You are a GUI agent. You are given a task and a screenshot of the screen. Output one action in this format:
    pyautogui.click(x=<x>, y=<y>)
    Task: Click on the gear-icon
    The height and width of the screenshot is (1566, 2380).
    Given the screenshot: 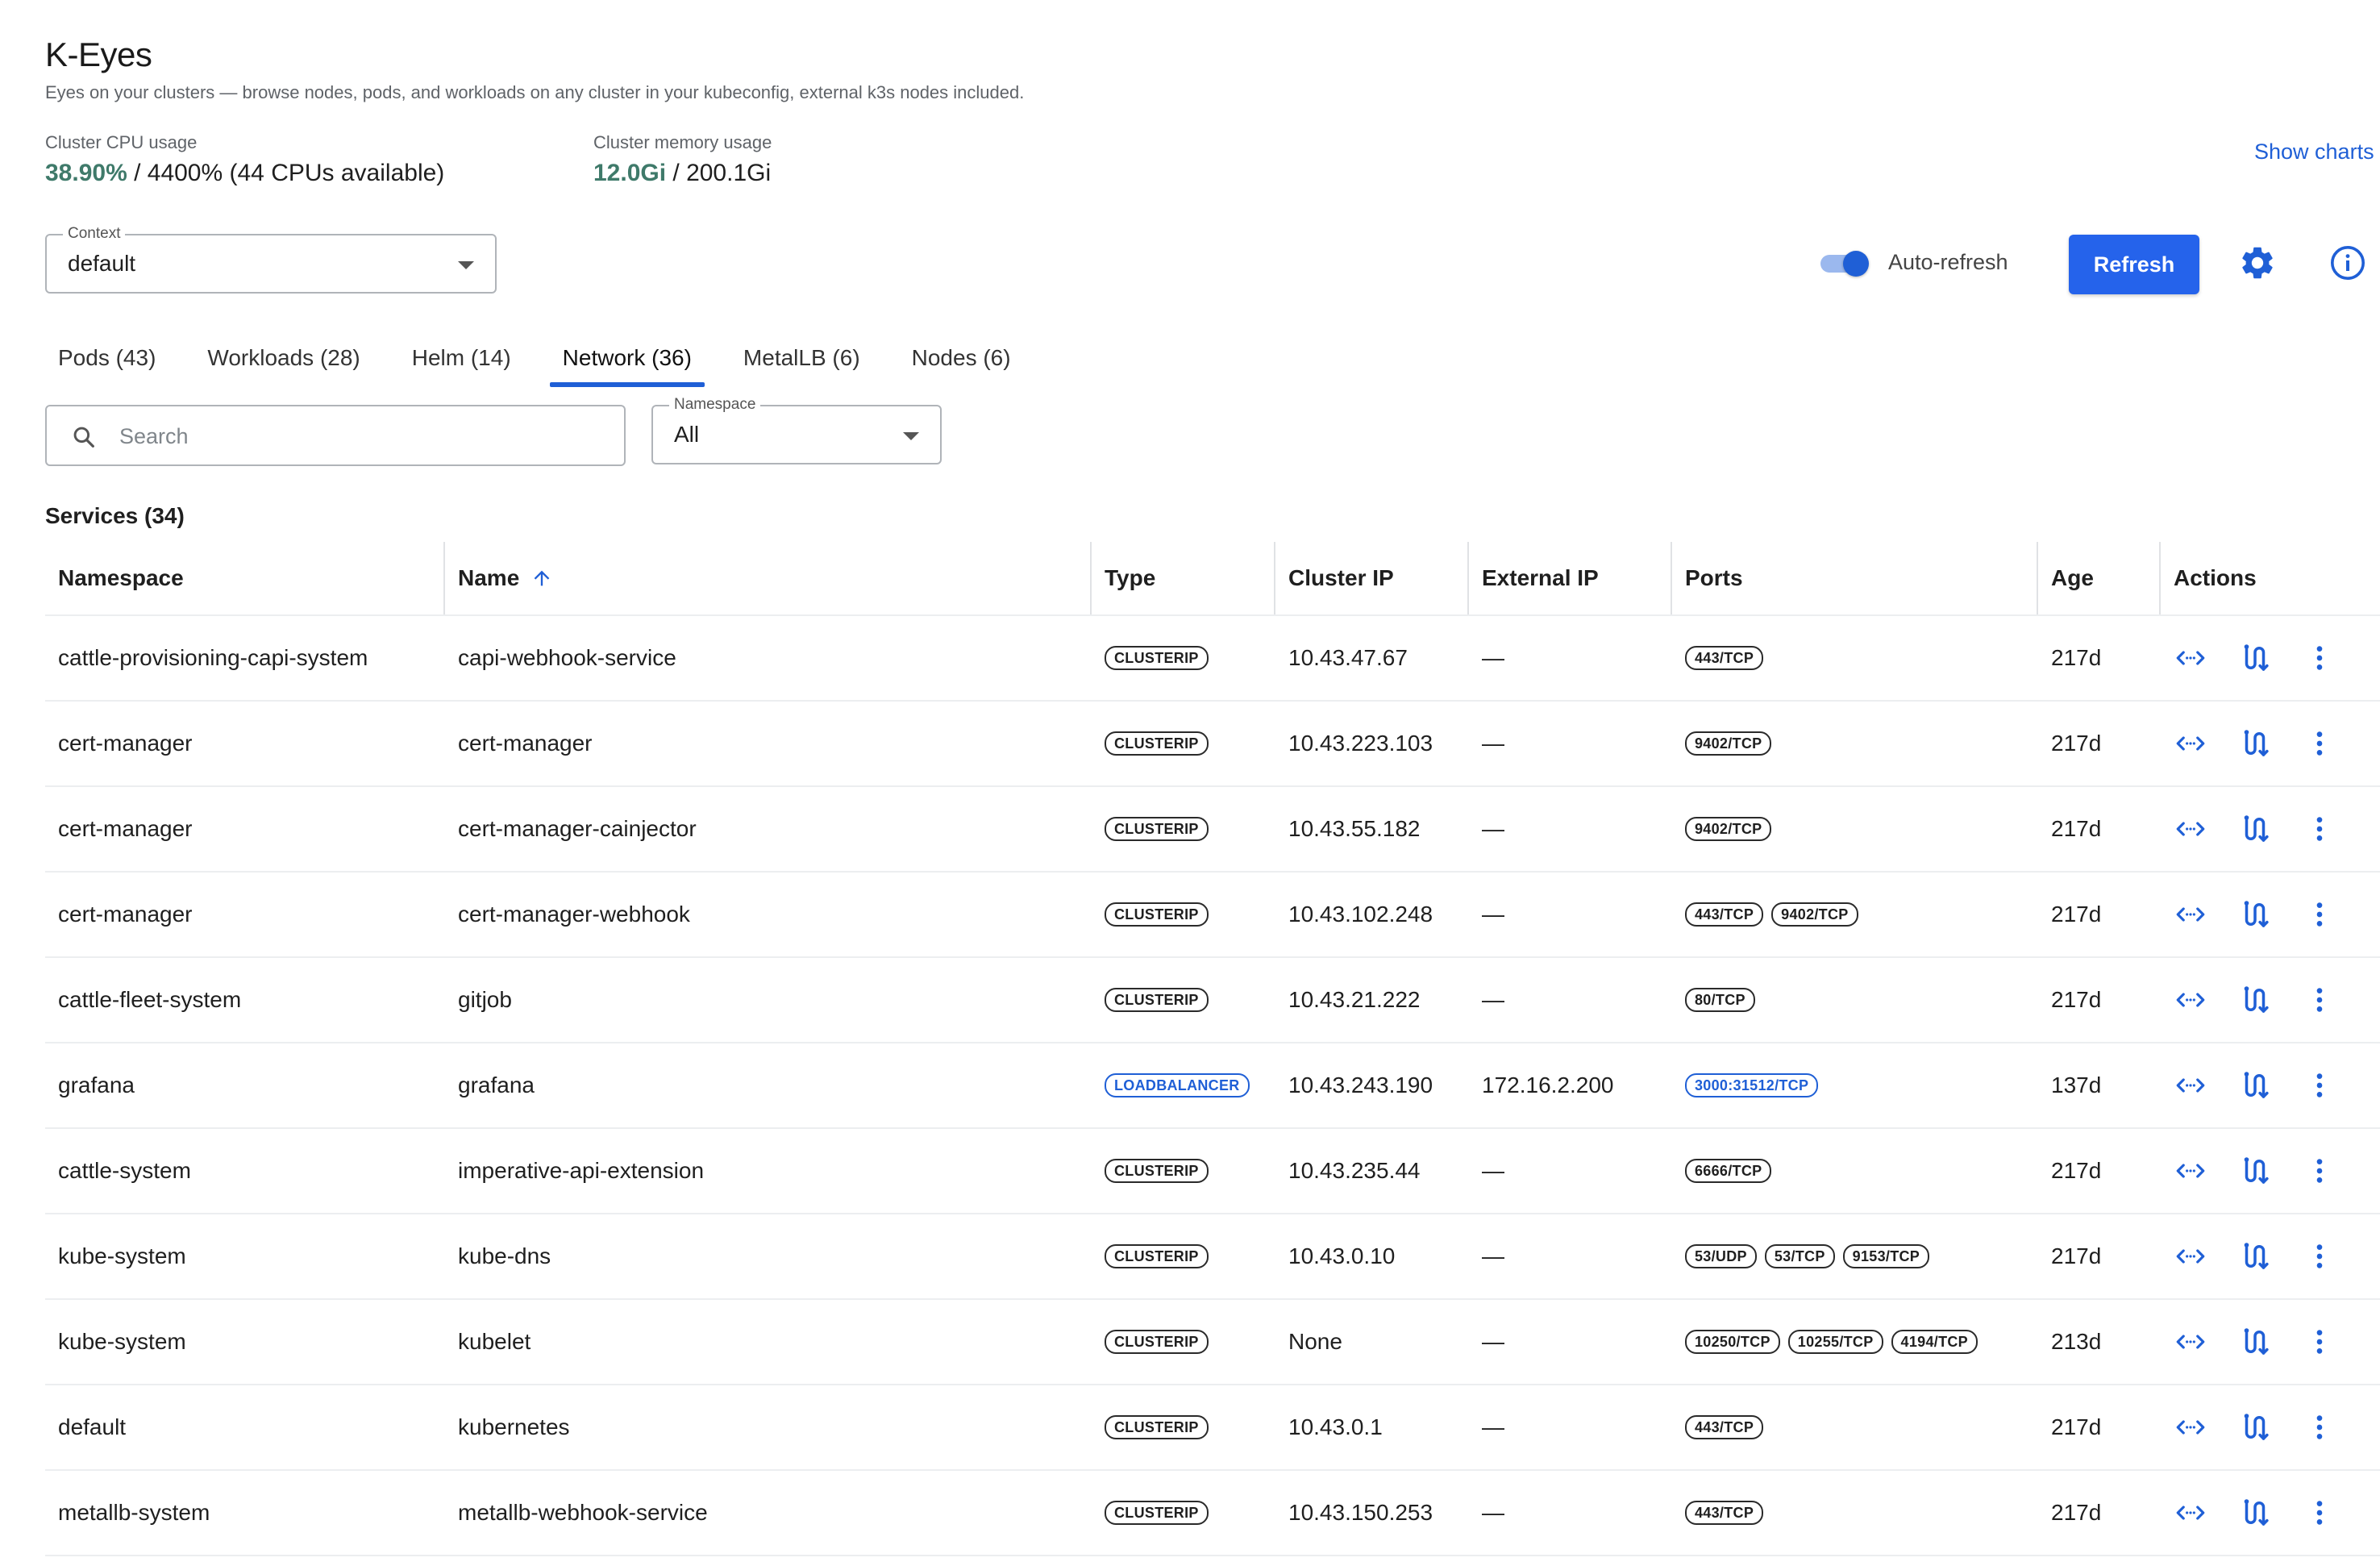 What is the action you would take?
    pyautogui.click(x=2257, y=263)
    